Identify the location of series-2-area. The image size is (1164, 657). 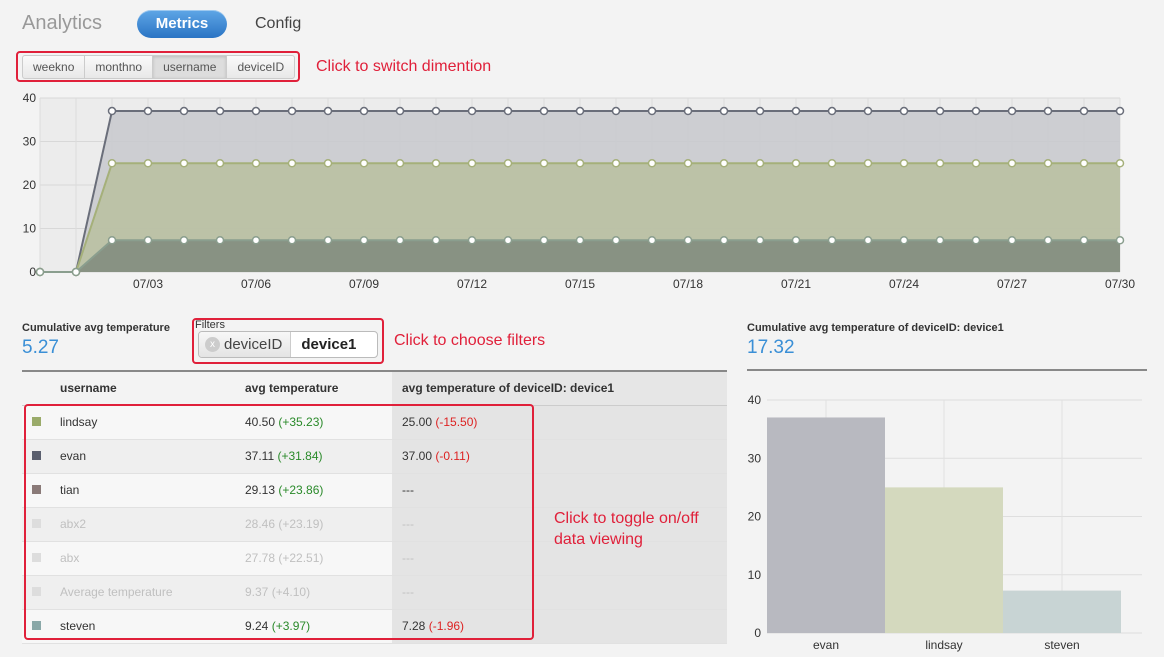
(580, 256).